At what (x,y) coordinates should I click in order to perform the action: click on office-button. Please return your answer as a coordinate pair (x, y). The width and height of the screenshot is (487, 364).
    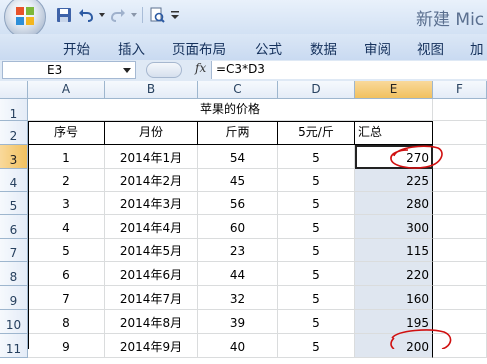
    Looking at the image, I should click on (25, 19).